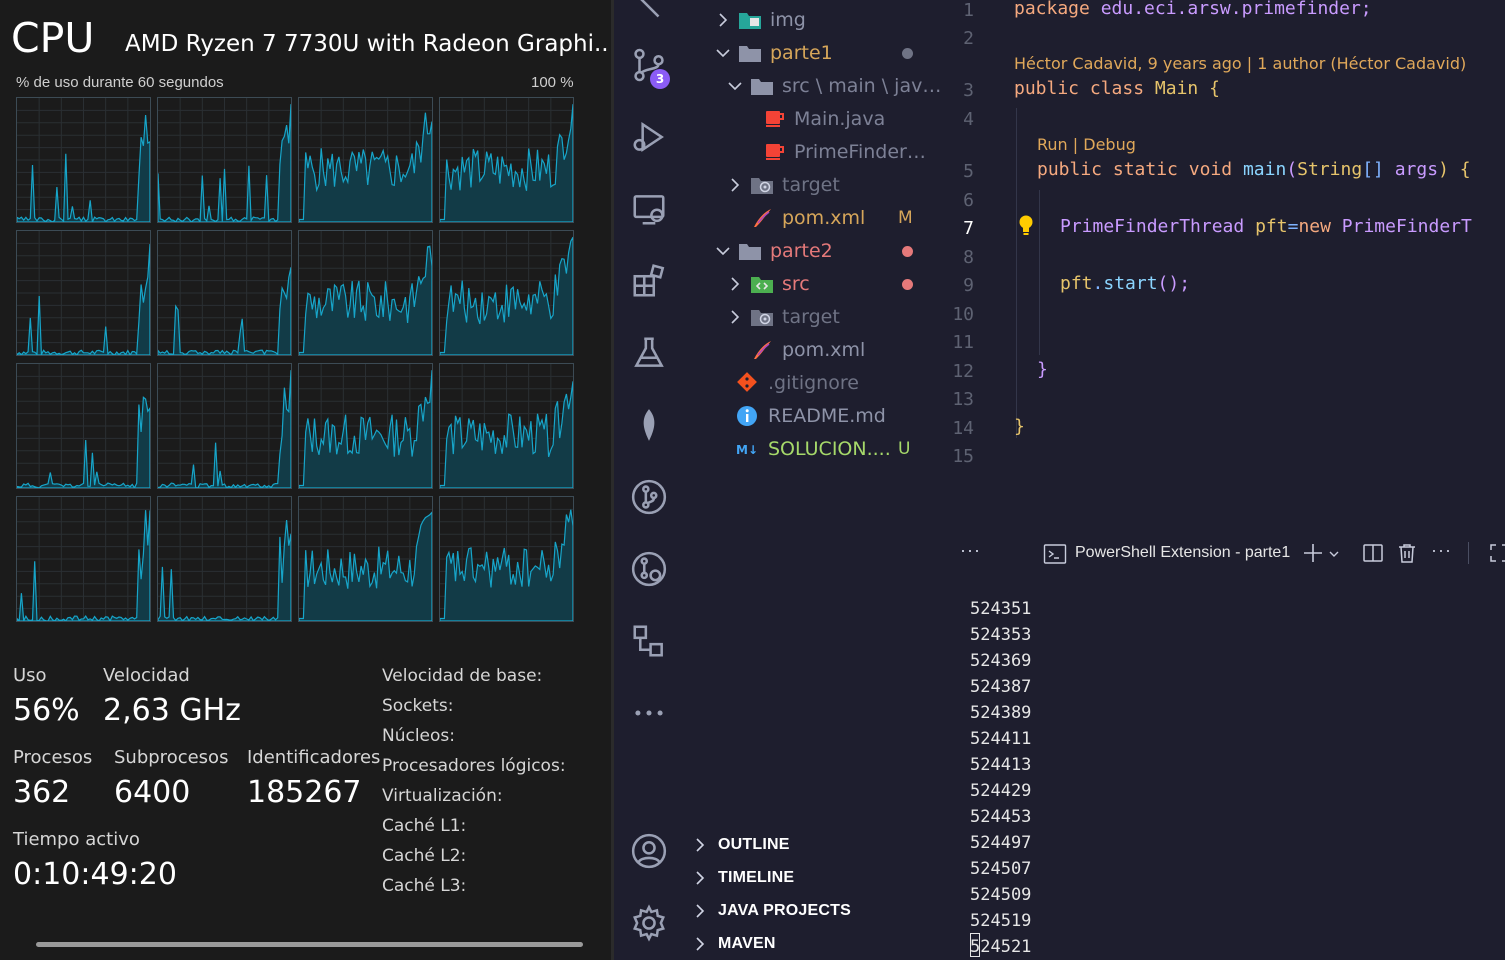 This screenshot has width=1505, height=960. What do you see at coordinates (1468, 553) in the screenshot?
I see `toolbar-divider` at bounding box center [1468, 553].